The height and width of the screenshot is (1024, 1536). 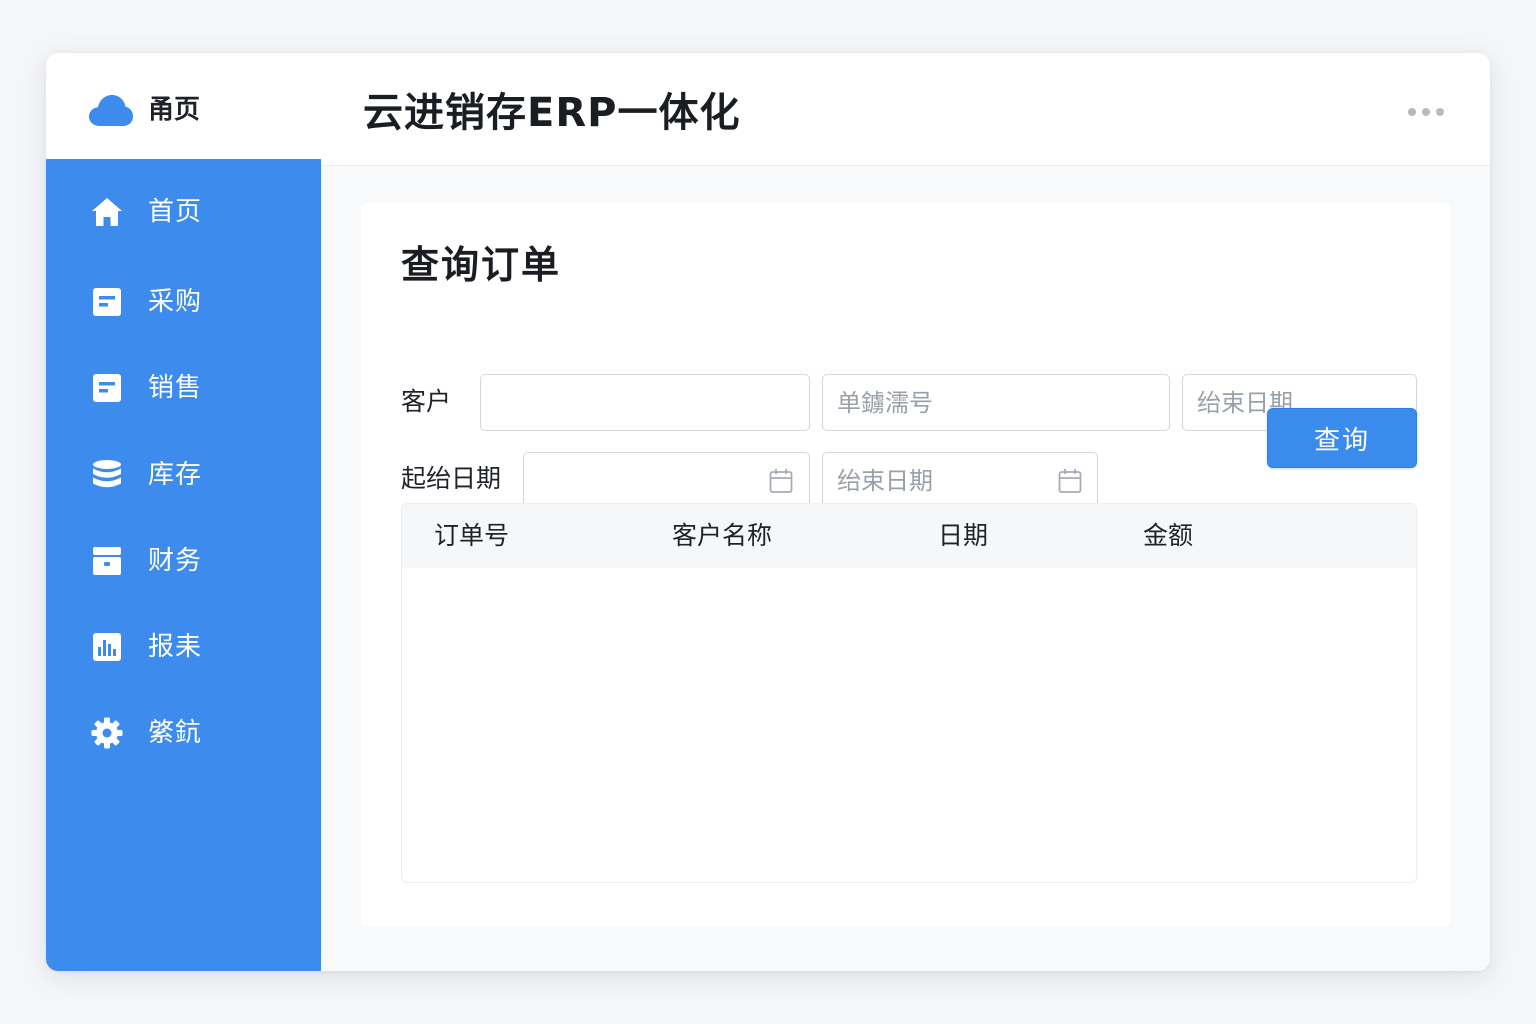 I want to click on sidebar-item-finance: 财务, so click(x=183, y=562).